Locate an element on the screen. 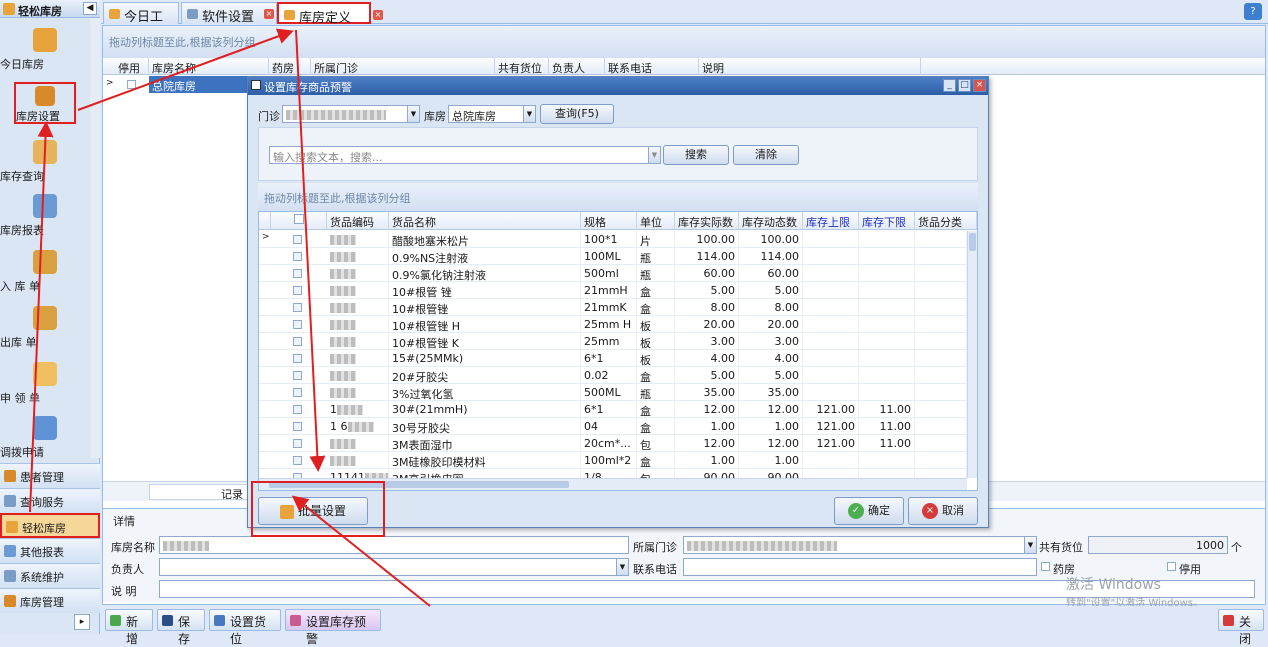 The image size is (1268, 647). arrow-module-to-settings is located at coordinates (41, 317).